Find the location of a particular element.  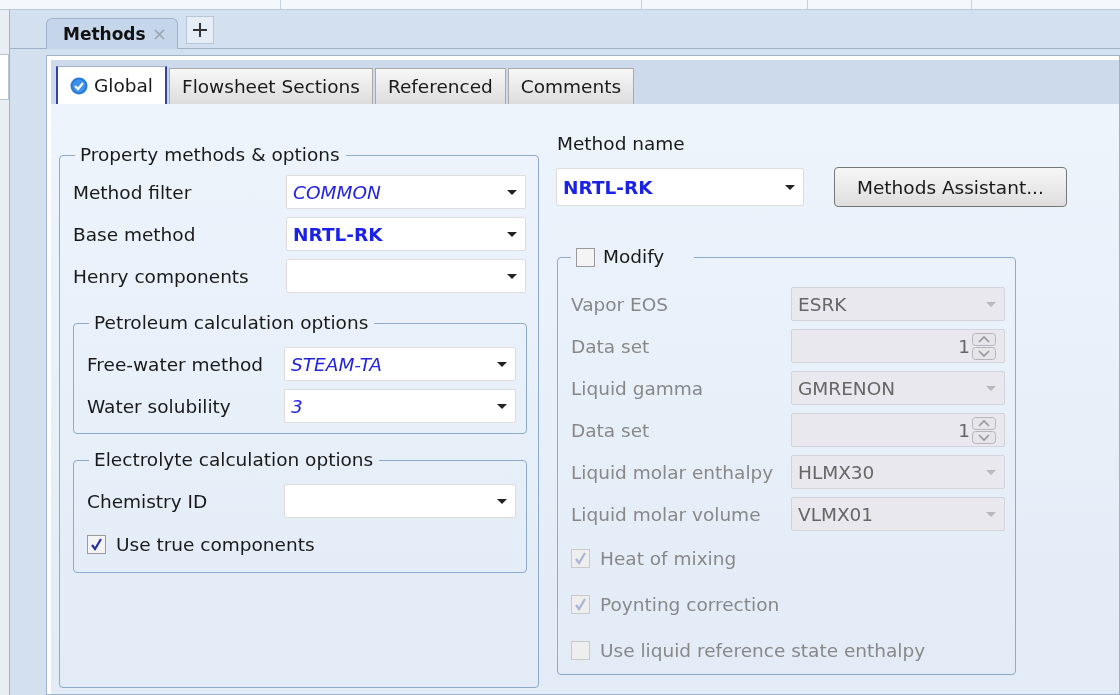

field-label: Method name is located at coordinates (621, 143).